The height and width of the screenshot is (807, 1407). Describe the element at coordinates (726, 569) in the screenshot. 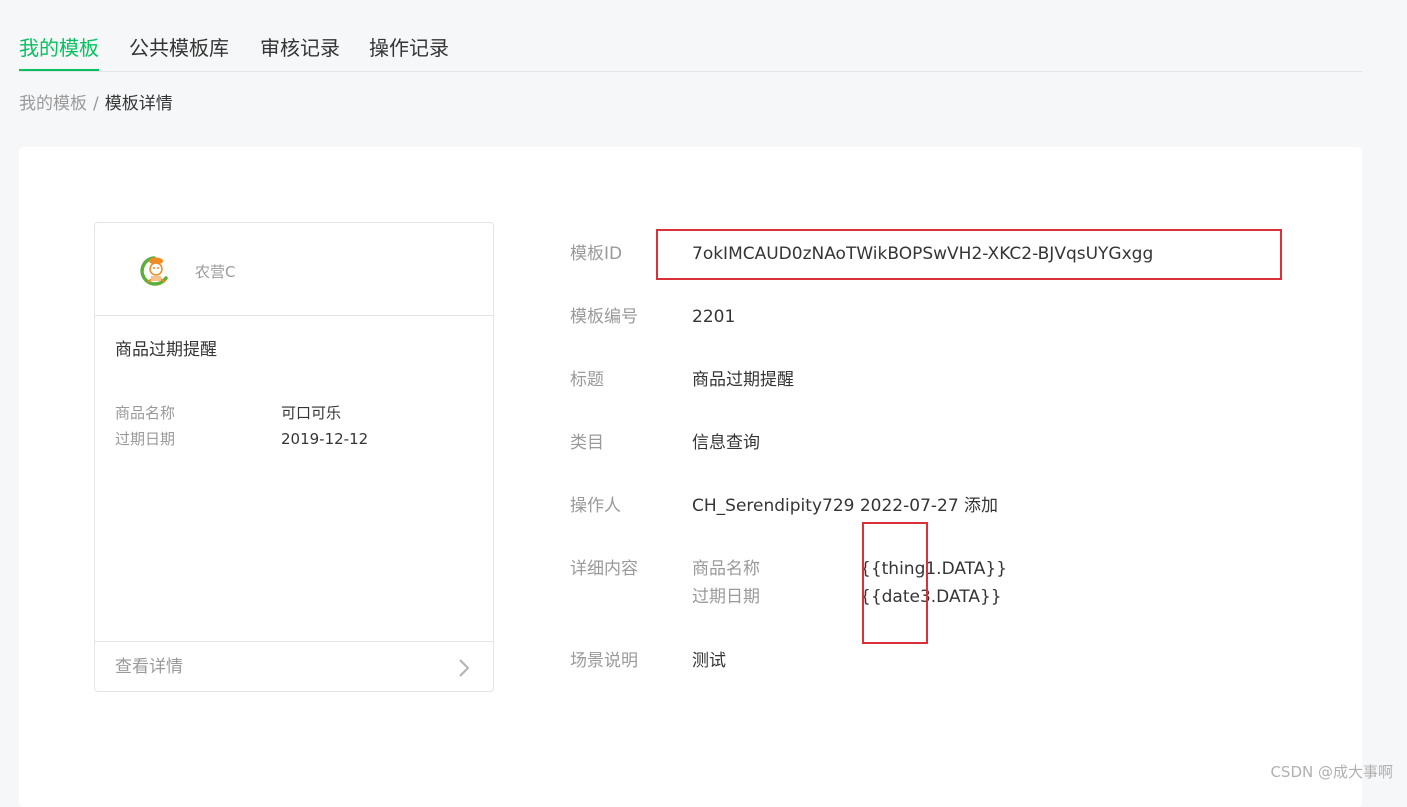

I see `content-keyword-label: 商品名称` at that location.